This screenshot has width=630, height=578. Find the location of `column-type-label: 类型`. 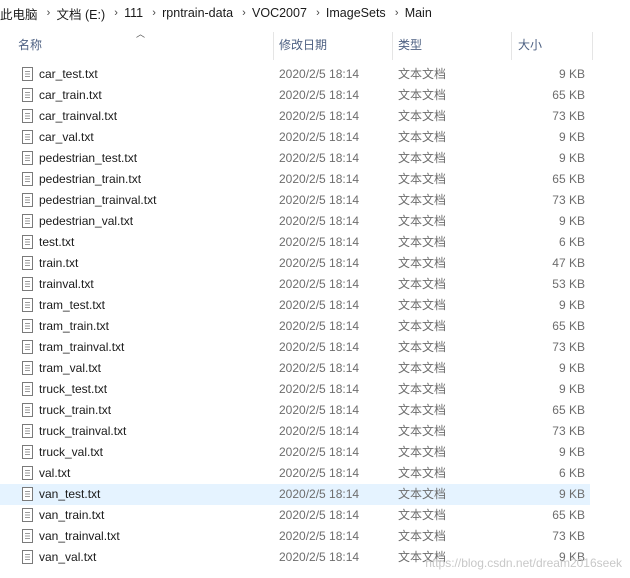

column-type-label: 类型 is located at coordinates (410, 45).